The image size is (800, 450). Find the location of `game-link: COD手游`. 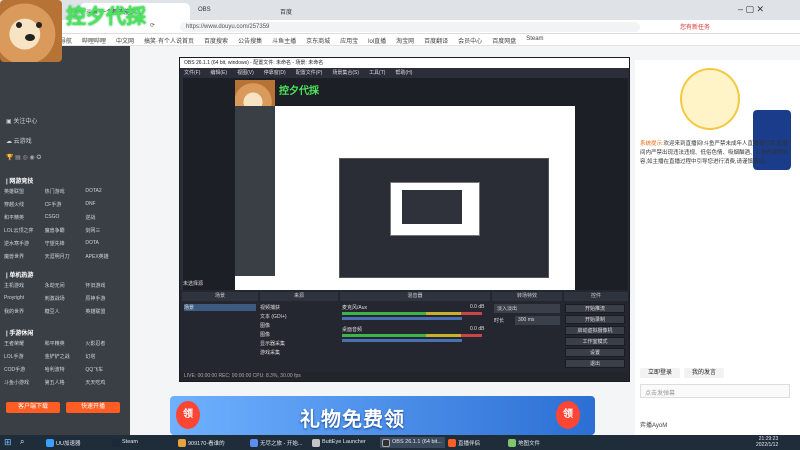

game-link: COD手游 is located at coordinates (24, 369).